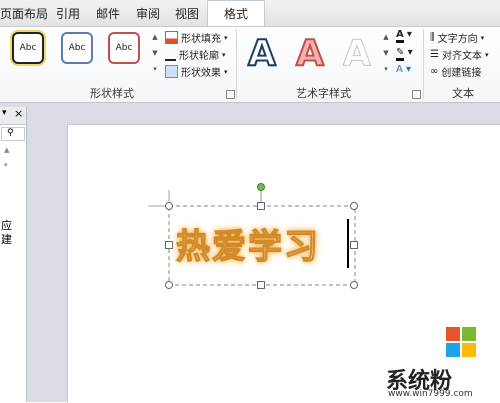  I want to click on windows-logo-icon, so click(461, 342).